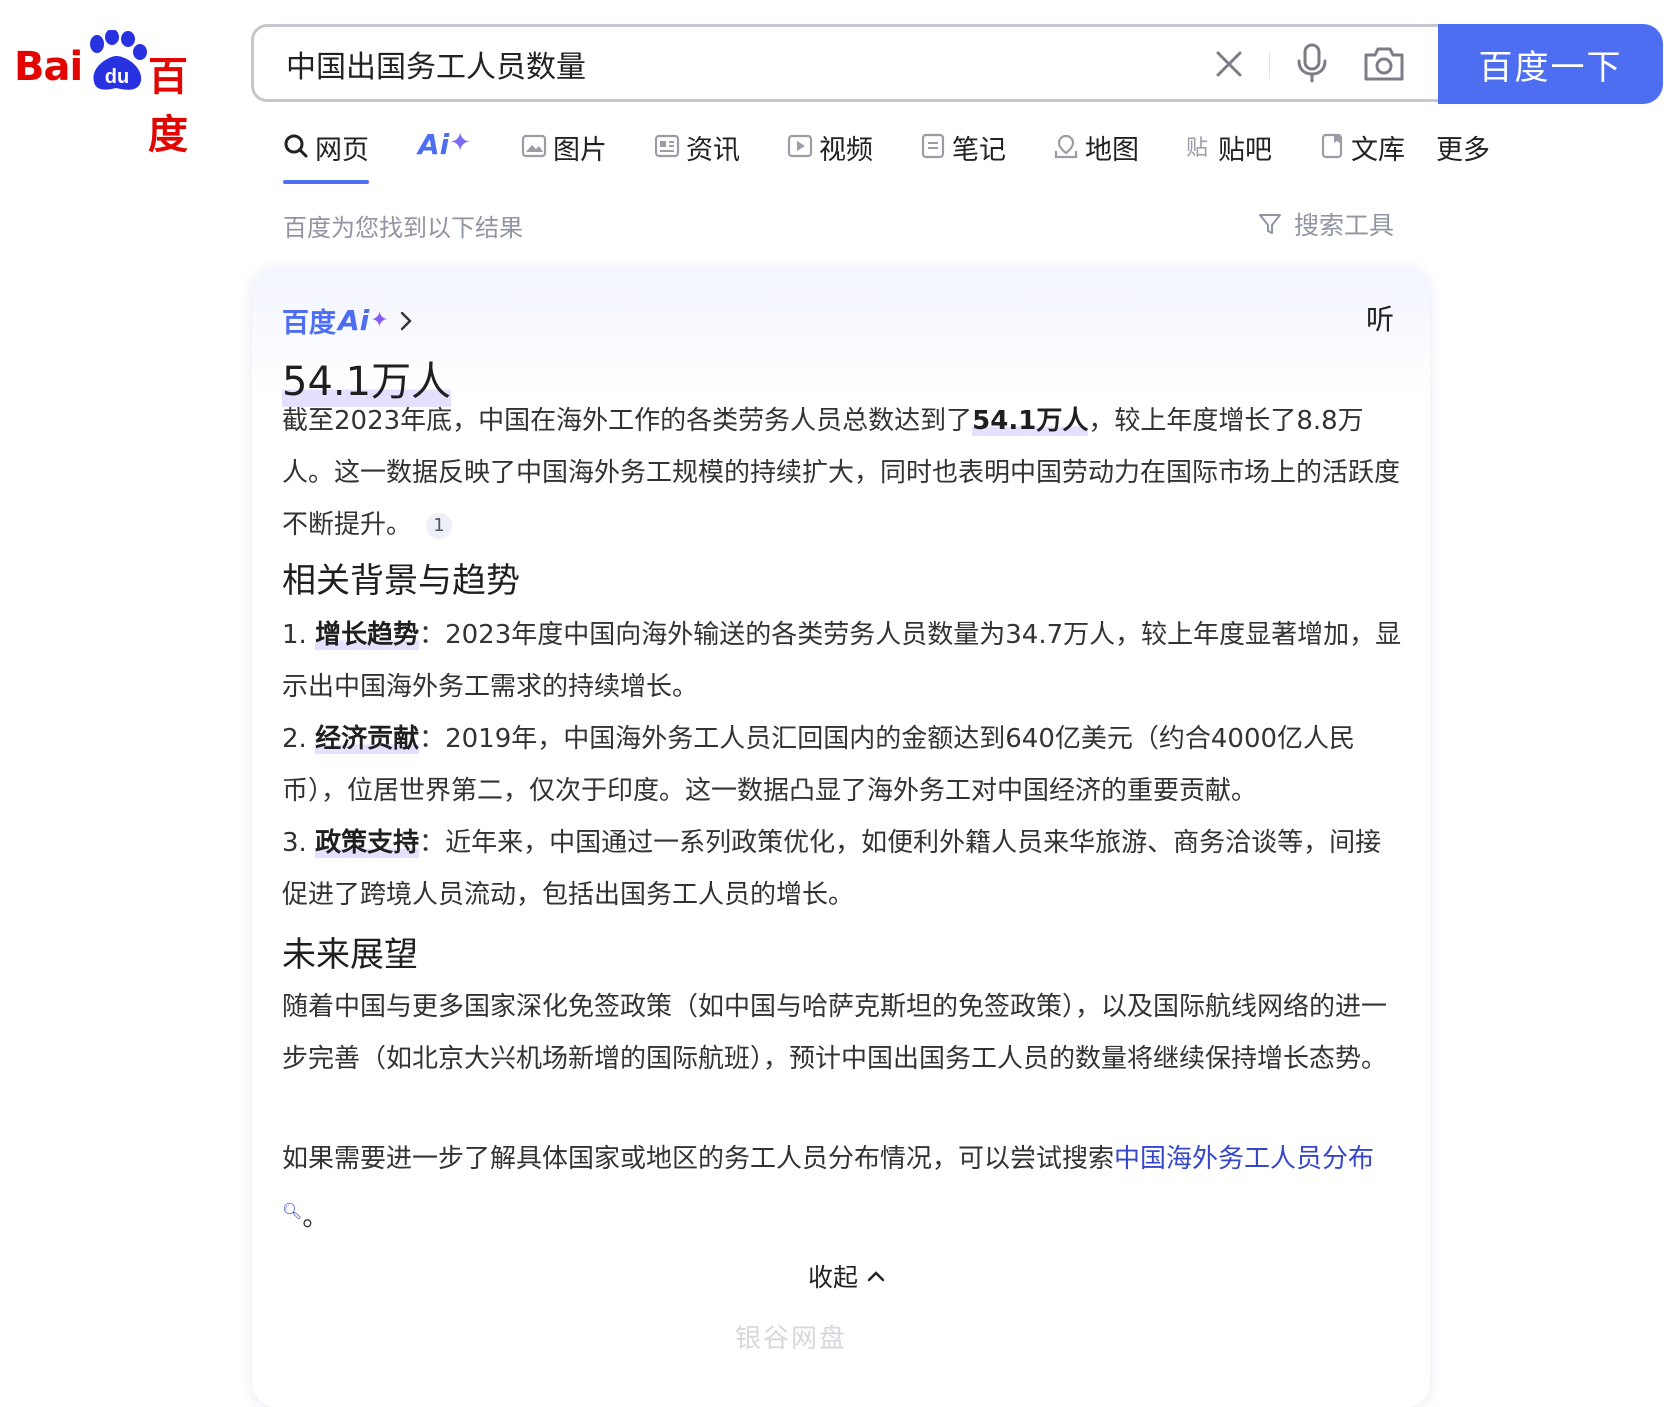  I want to click on tab-label: 视频, so click(846, 150).